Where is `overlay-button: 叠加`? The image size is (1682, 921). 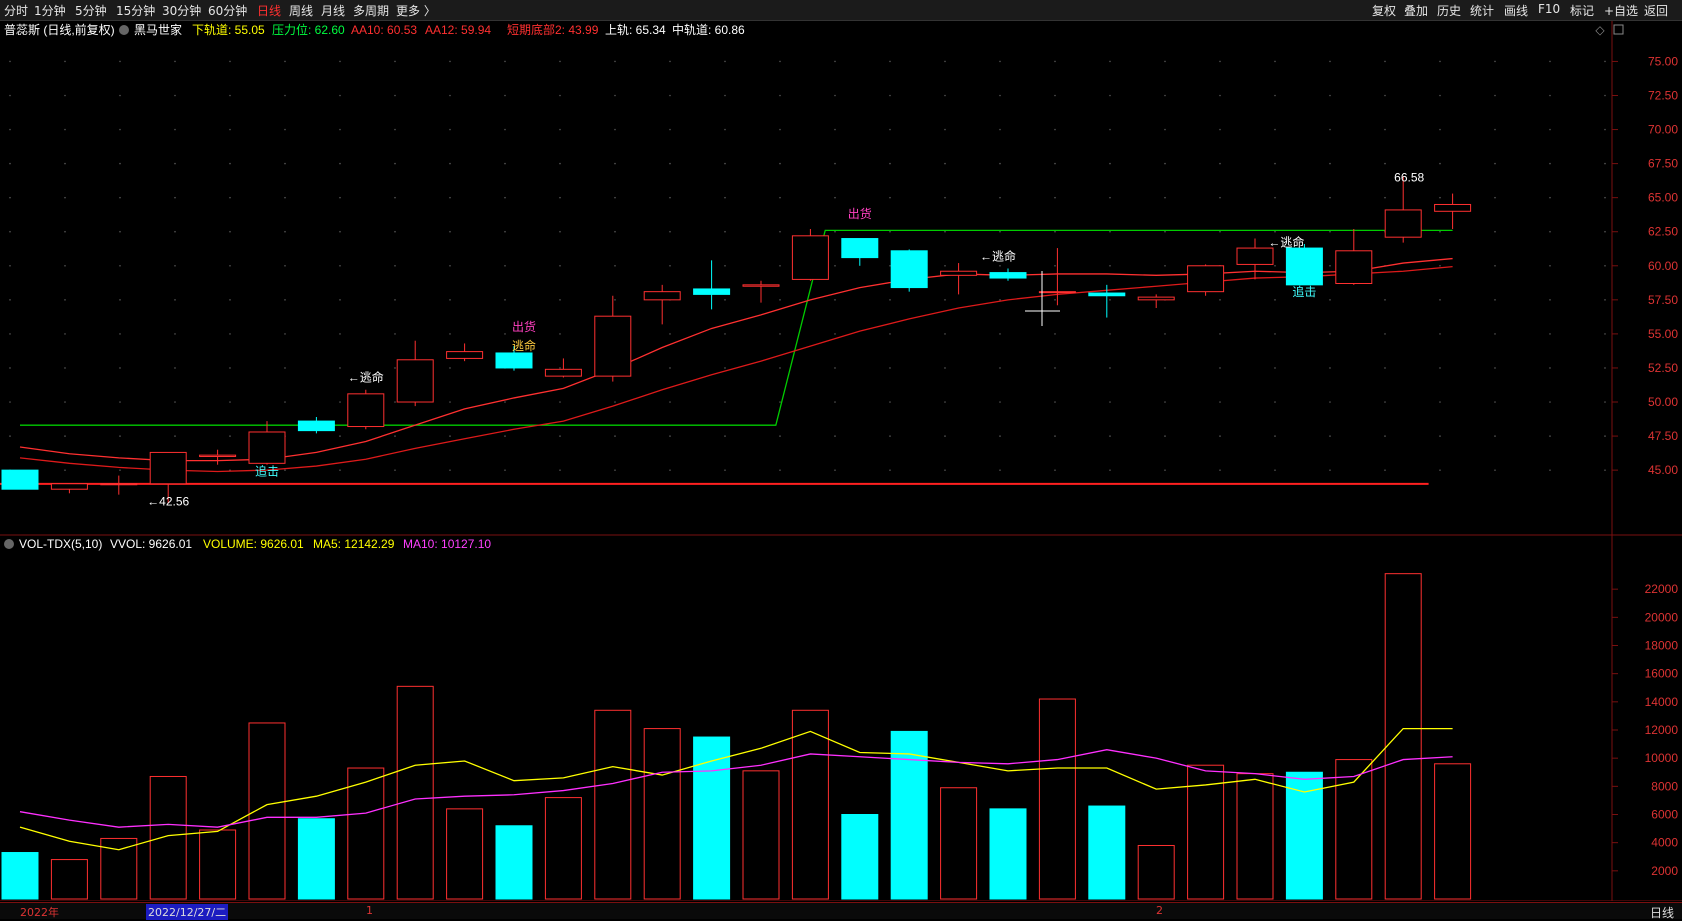 overlay-button: 叠加 is located at coordinates (1416, 10).